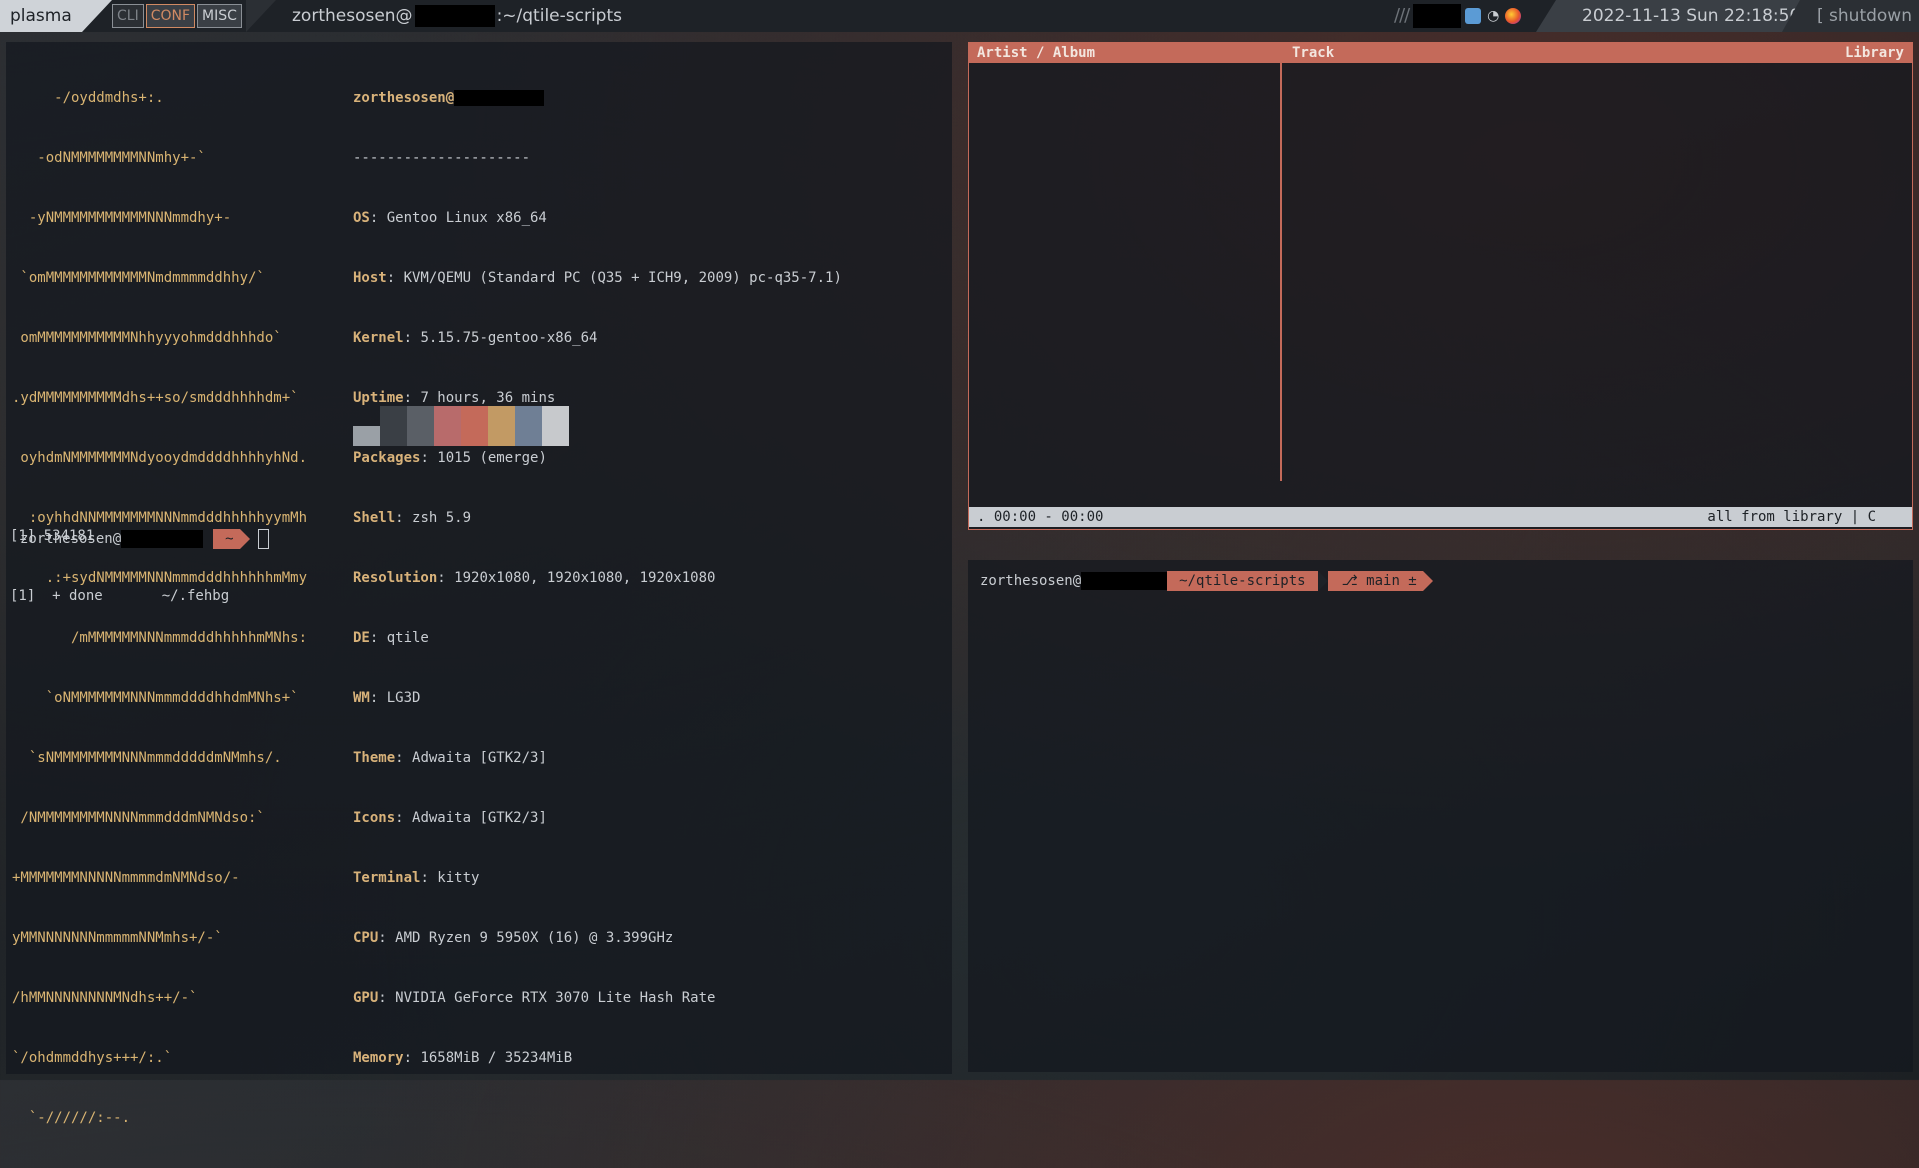 Image resolution: width=1919 pixels, height=1168 pixels. I want to click on info-shell: Shell: zsh 5.9, so click(412, 518).